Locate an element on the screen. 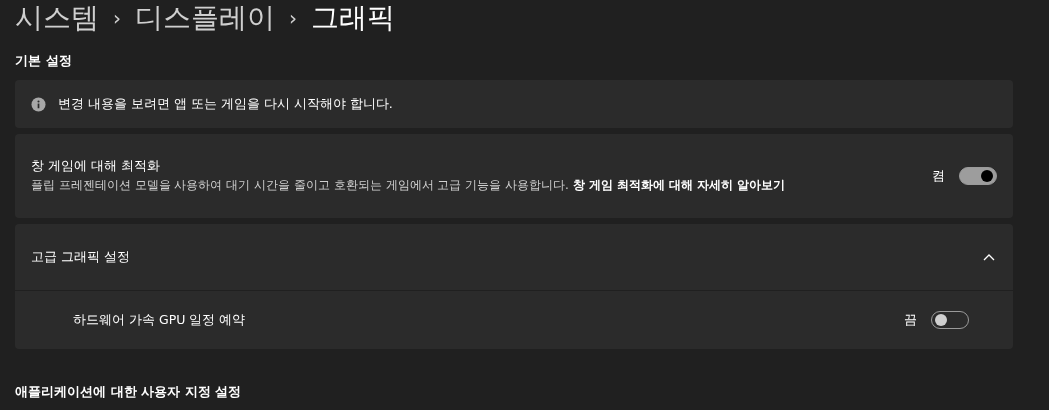 The height and width of the screenshot is (410, 1049). breadcrumb-item: 디스플레이 is located at coordinates (205, 18).